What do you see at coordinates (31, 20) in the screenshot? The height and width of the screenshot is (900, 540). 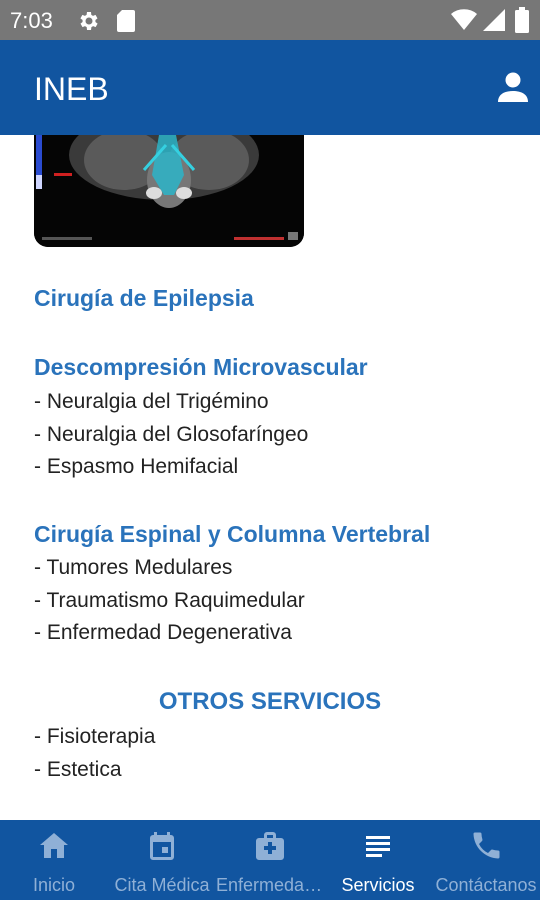 I see `status-time: 7:03` at bounding box center [31, 20].